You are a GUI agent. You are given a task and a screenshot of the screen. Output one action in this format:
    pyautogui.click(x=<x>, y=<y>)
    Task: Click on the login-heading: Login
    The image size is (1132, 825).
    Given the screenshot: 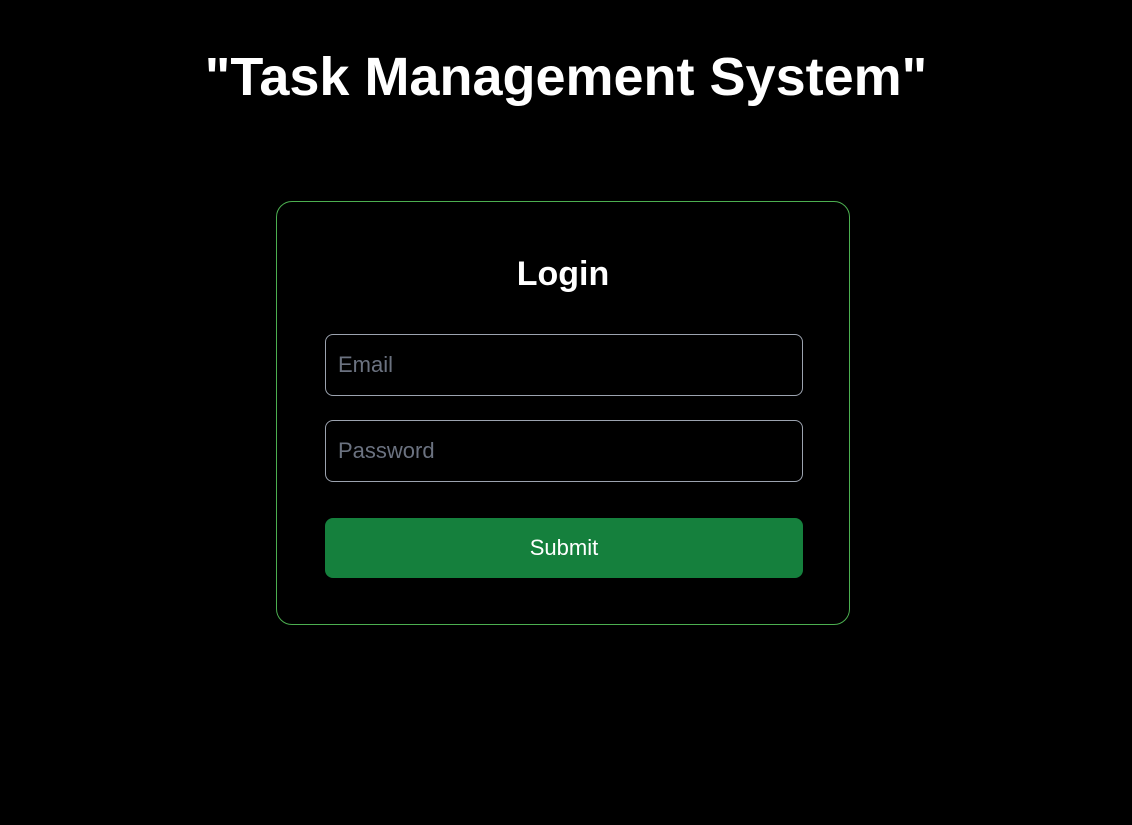 What is the action you would take?
    pyautogui.click(x=563, y=274)
    